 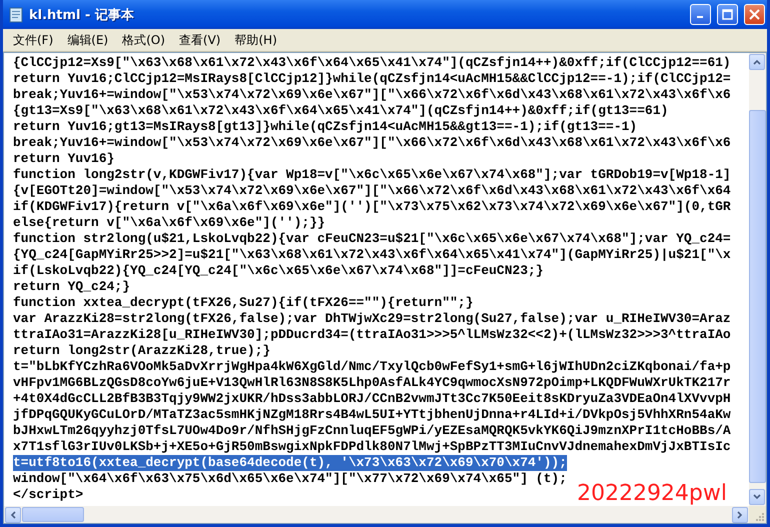 What do you see at coordinates (290, 479) in the screenshot?
I see `code-line: window["\x64\x6f\x63\x75\x6d\x65\x6e\x74"]["\x77\x72\x69\x74\x65"] (t);` at bounding box center [290, 479].